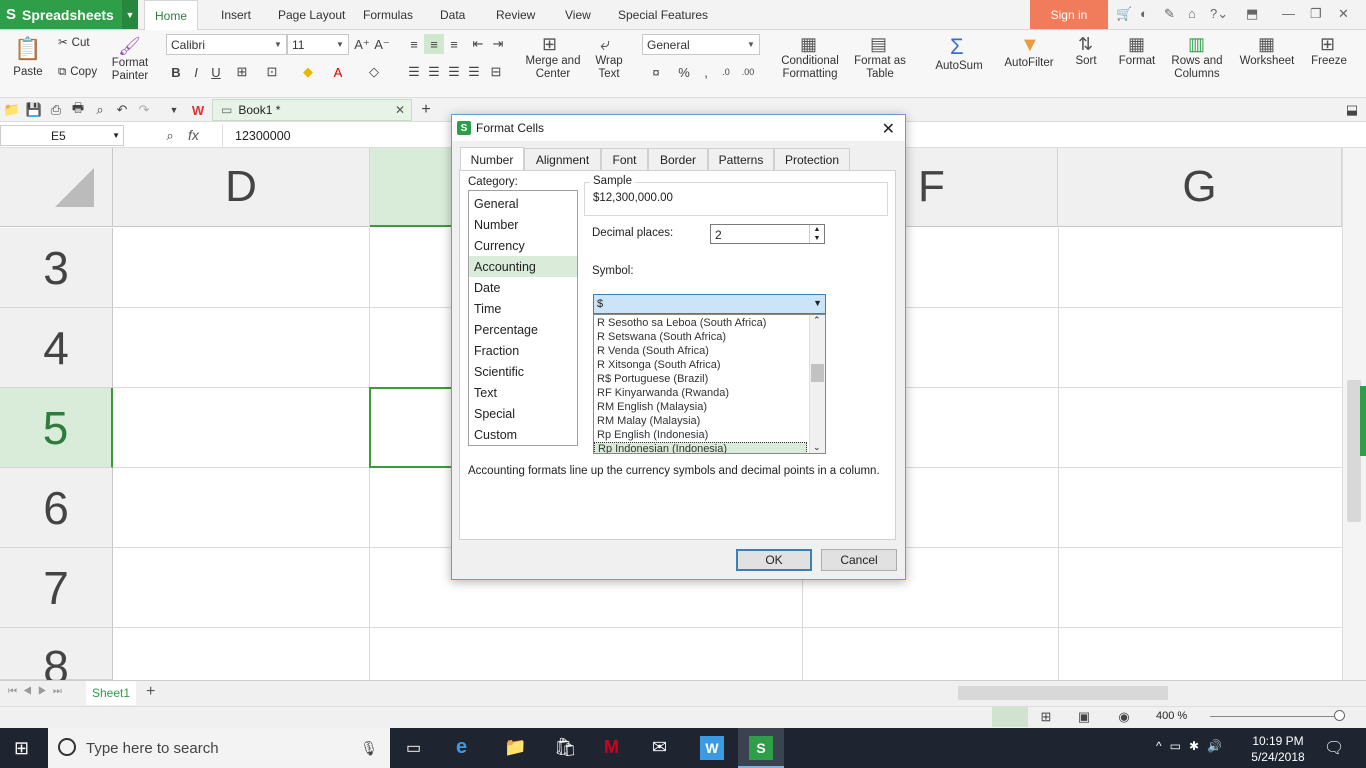 The height and width of the screenshot is (768, 1366). Describe the element at coordinates (434, 44) in the screenshot. I see `align-middle-icon: ≡` at that location.